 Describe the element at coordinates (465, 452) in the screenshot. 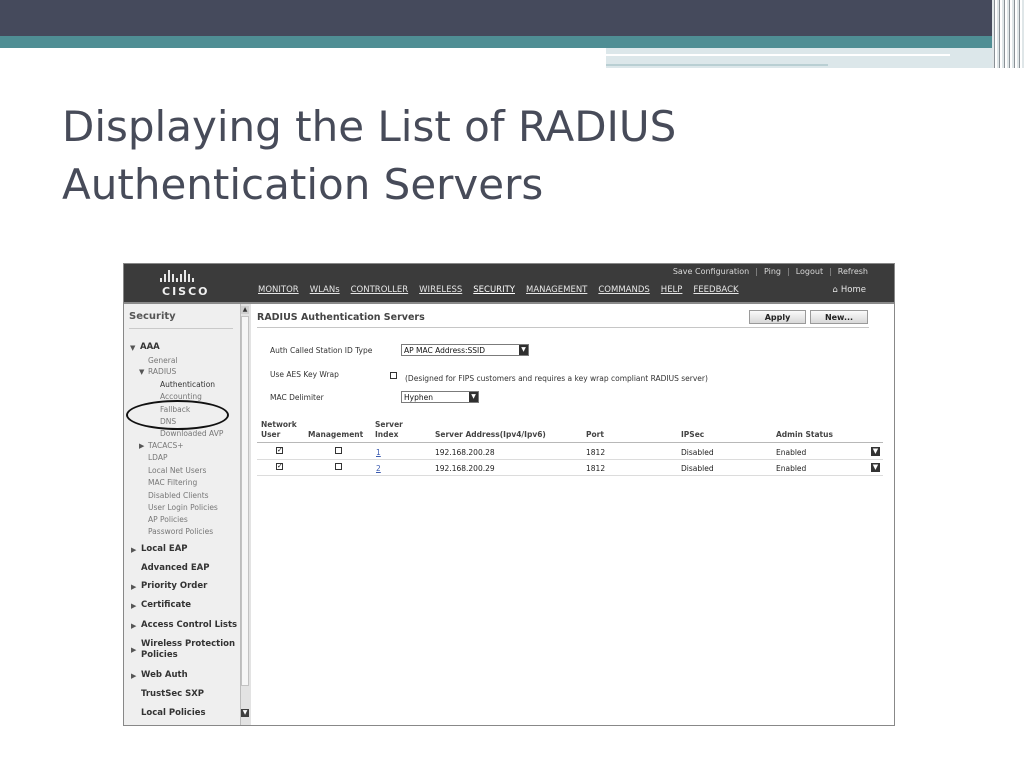

I see `server-address: 192.168.200.28` at that location.